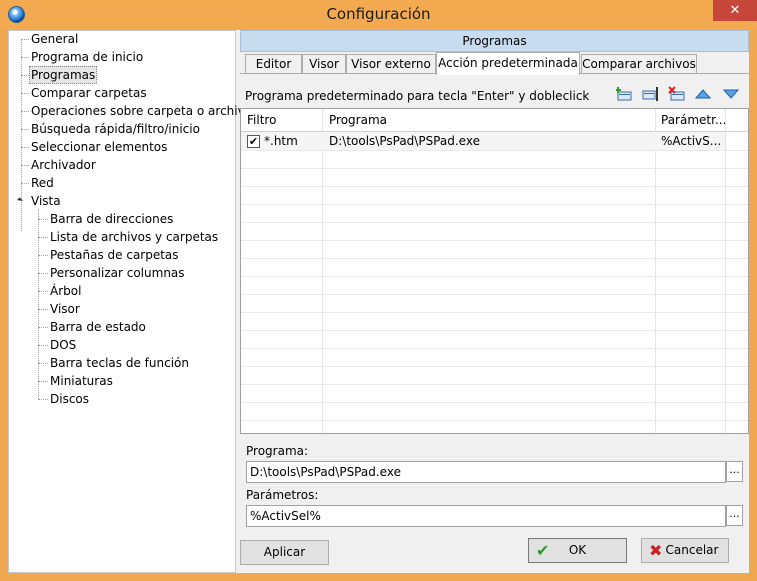  I want to click on collapse-arrow-icon, so click(20, 200).